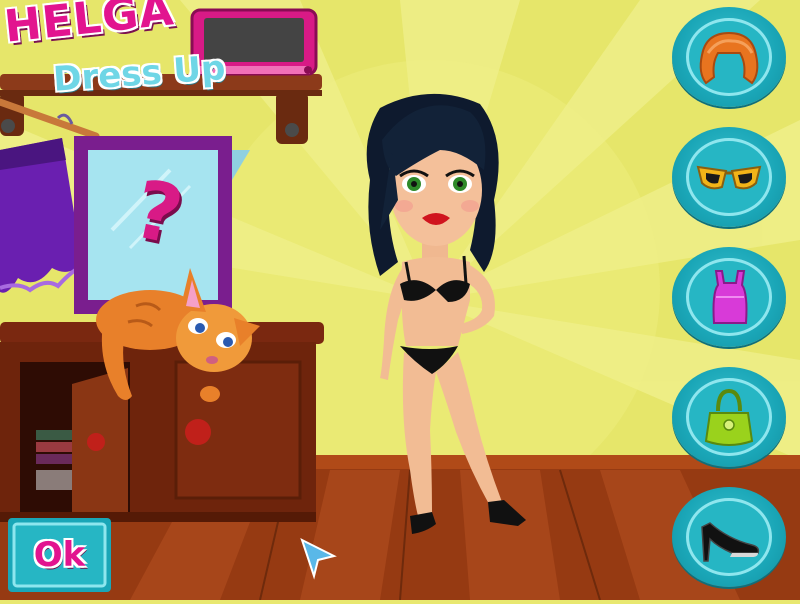  I want to click on glasses-category-button, so click(729, 177).